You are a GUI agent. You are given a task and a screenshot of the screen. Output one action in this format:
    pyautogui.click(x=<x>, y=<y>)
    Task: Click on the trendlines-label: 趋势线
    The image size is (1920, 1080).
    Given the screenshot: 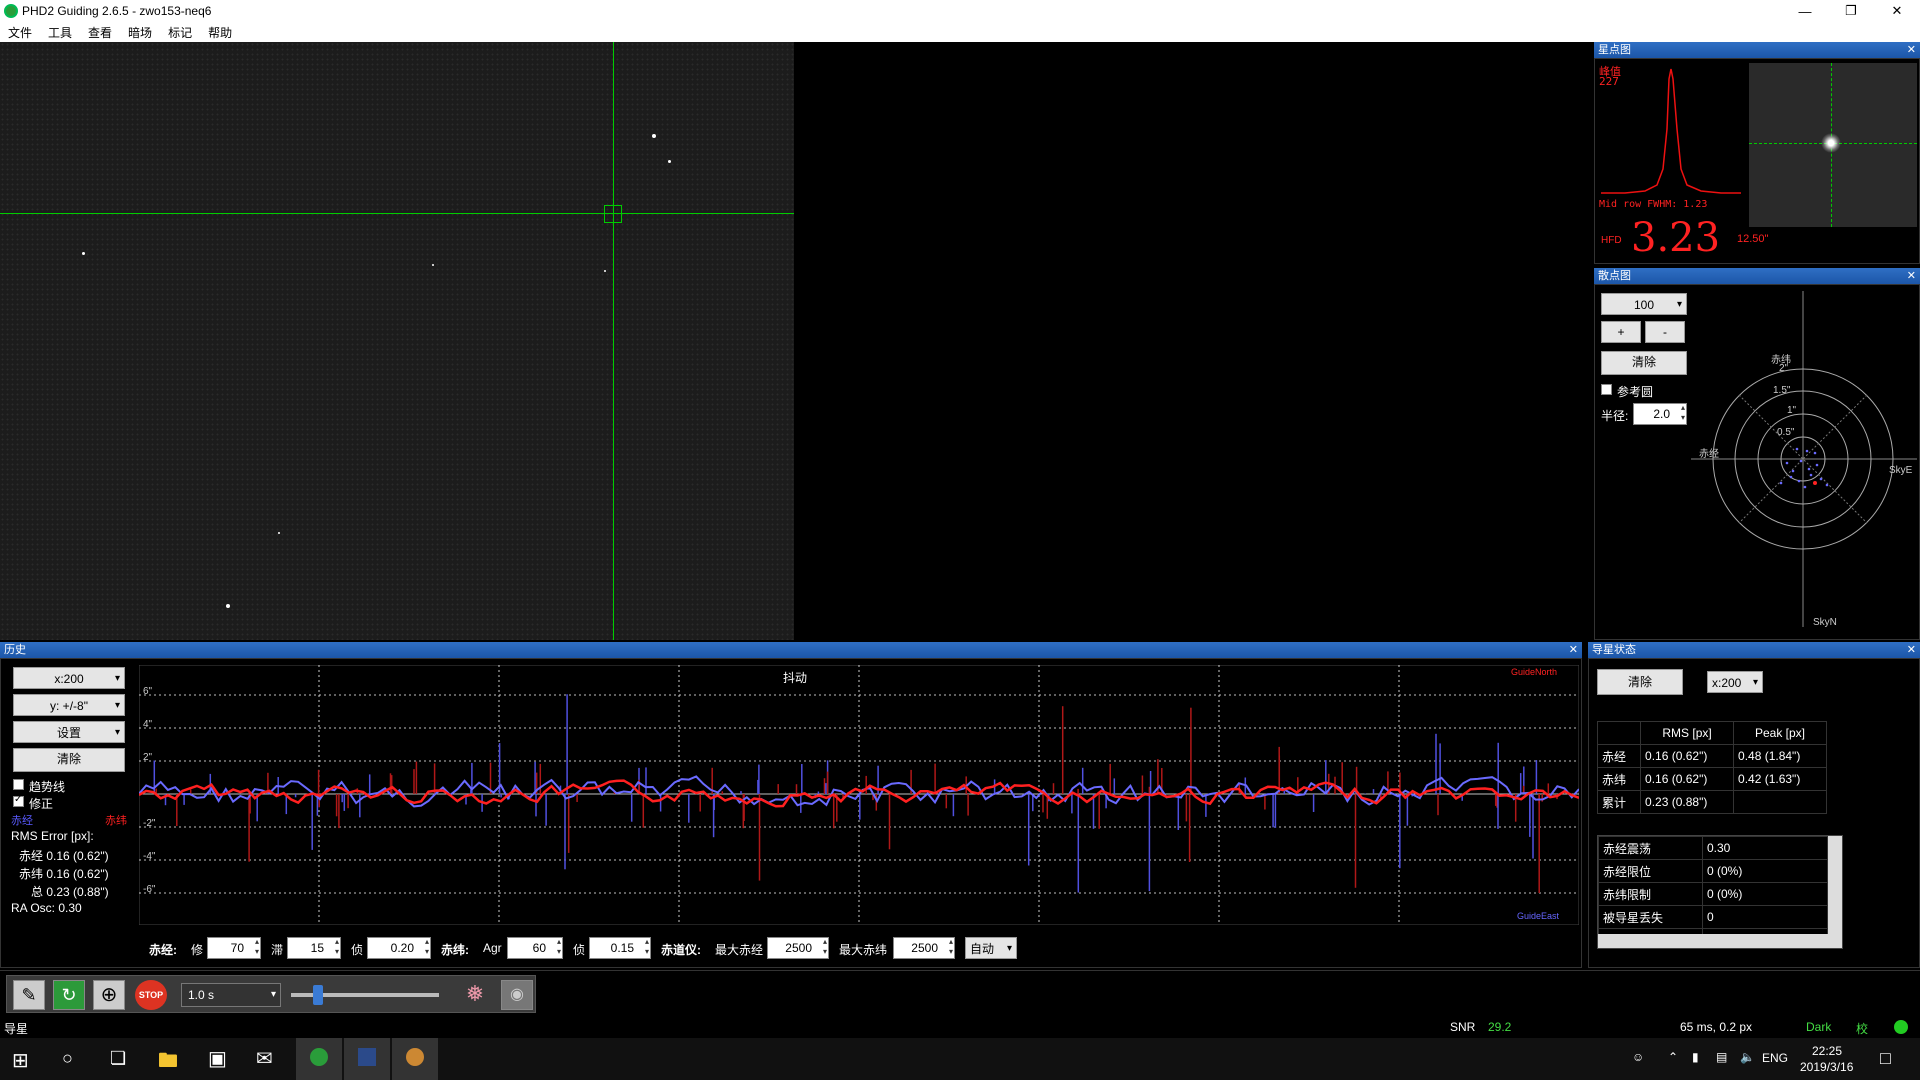 What is the action you would take?
    pyautogui.click(x=47, y=787)
    